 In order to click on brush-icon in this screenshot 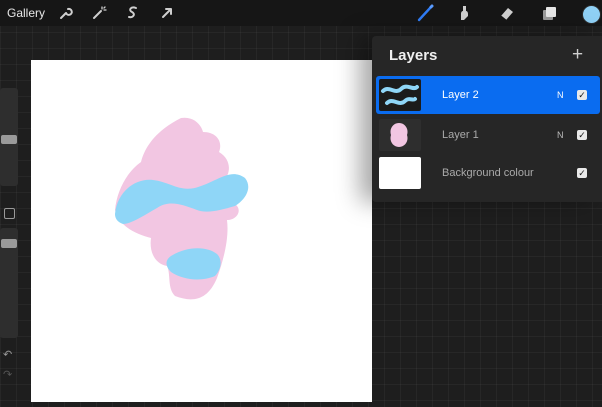, I will do `click(425, 13)`.